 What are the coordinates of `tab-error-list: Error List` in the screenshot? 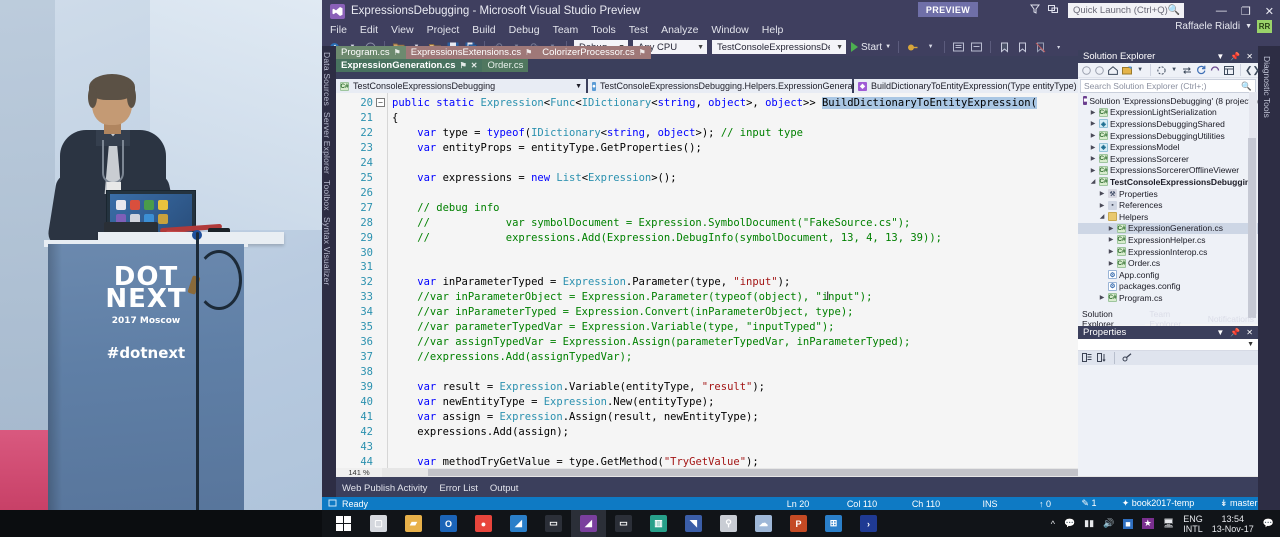 It's located at (458, 488).